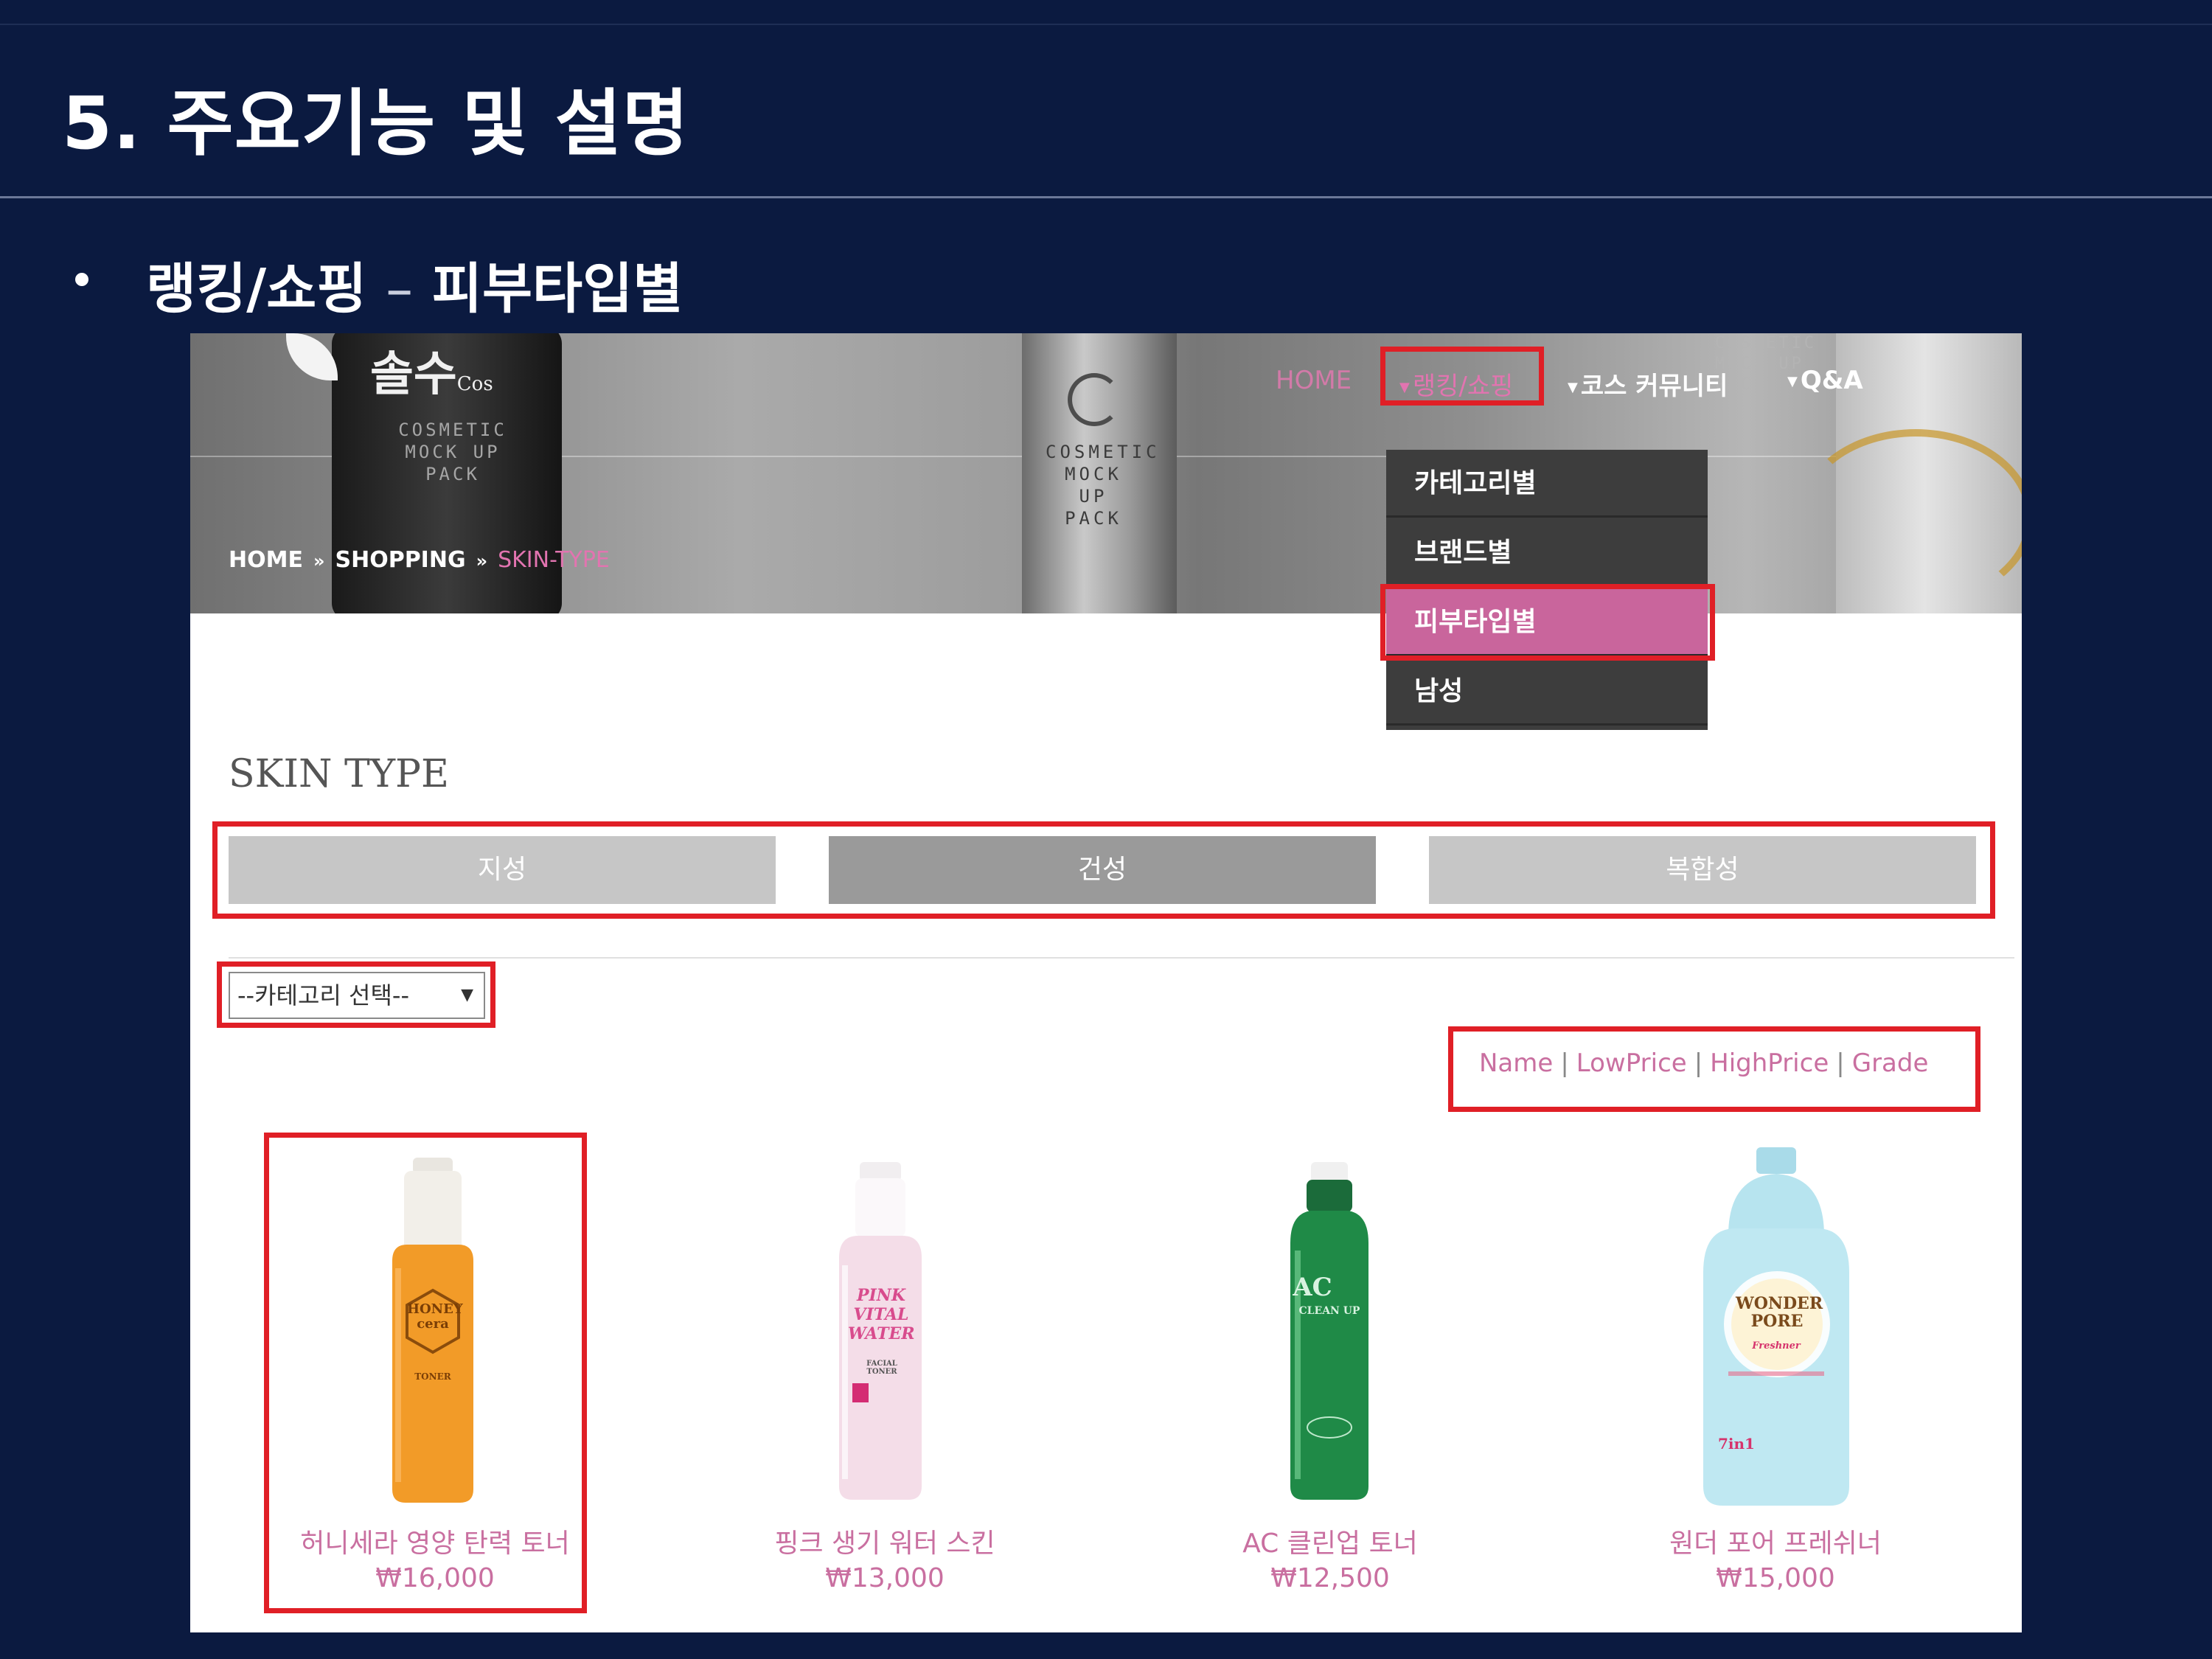  Describe the element at coordinates (452, 452) in the screenshot. I see `bottle-label-left: COSMETIC MOCK UP PACK` at that location.